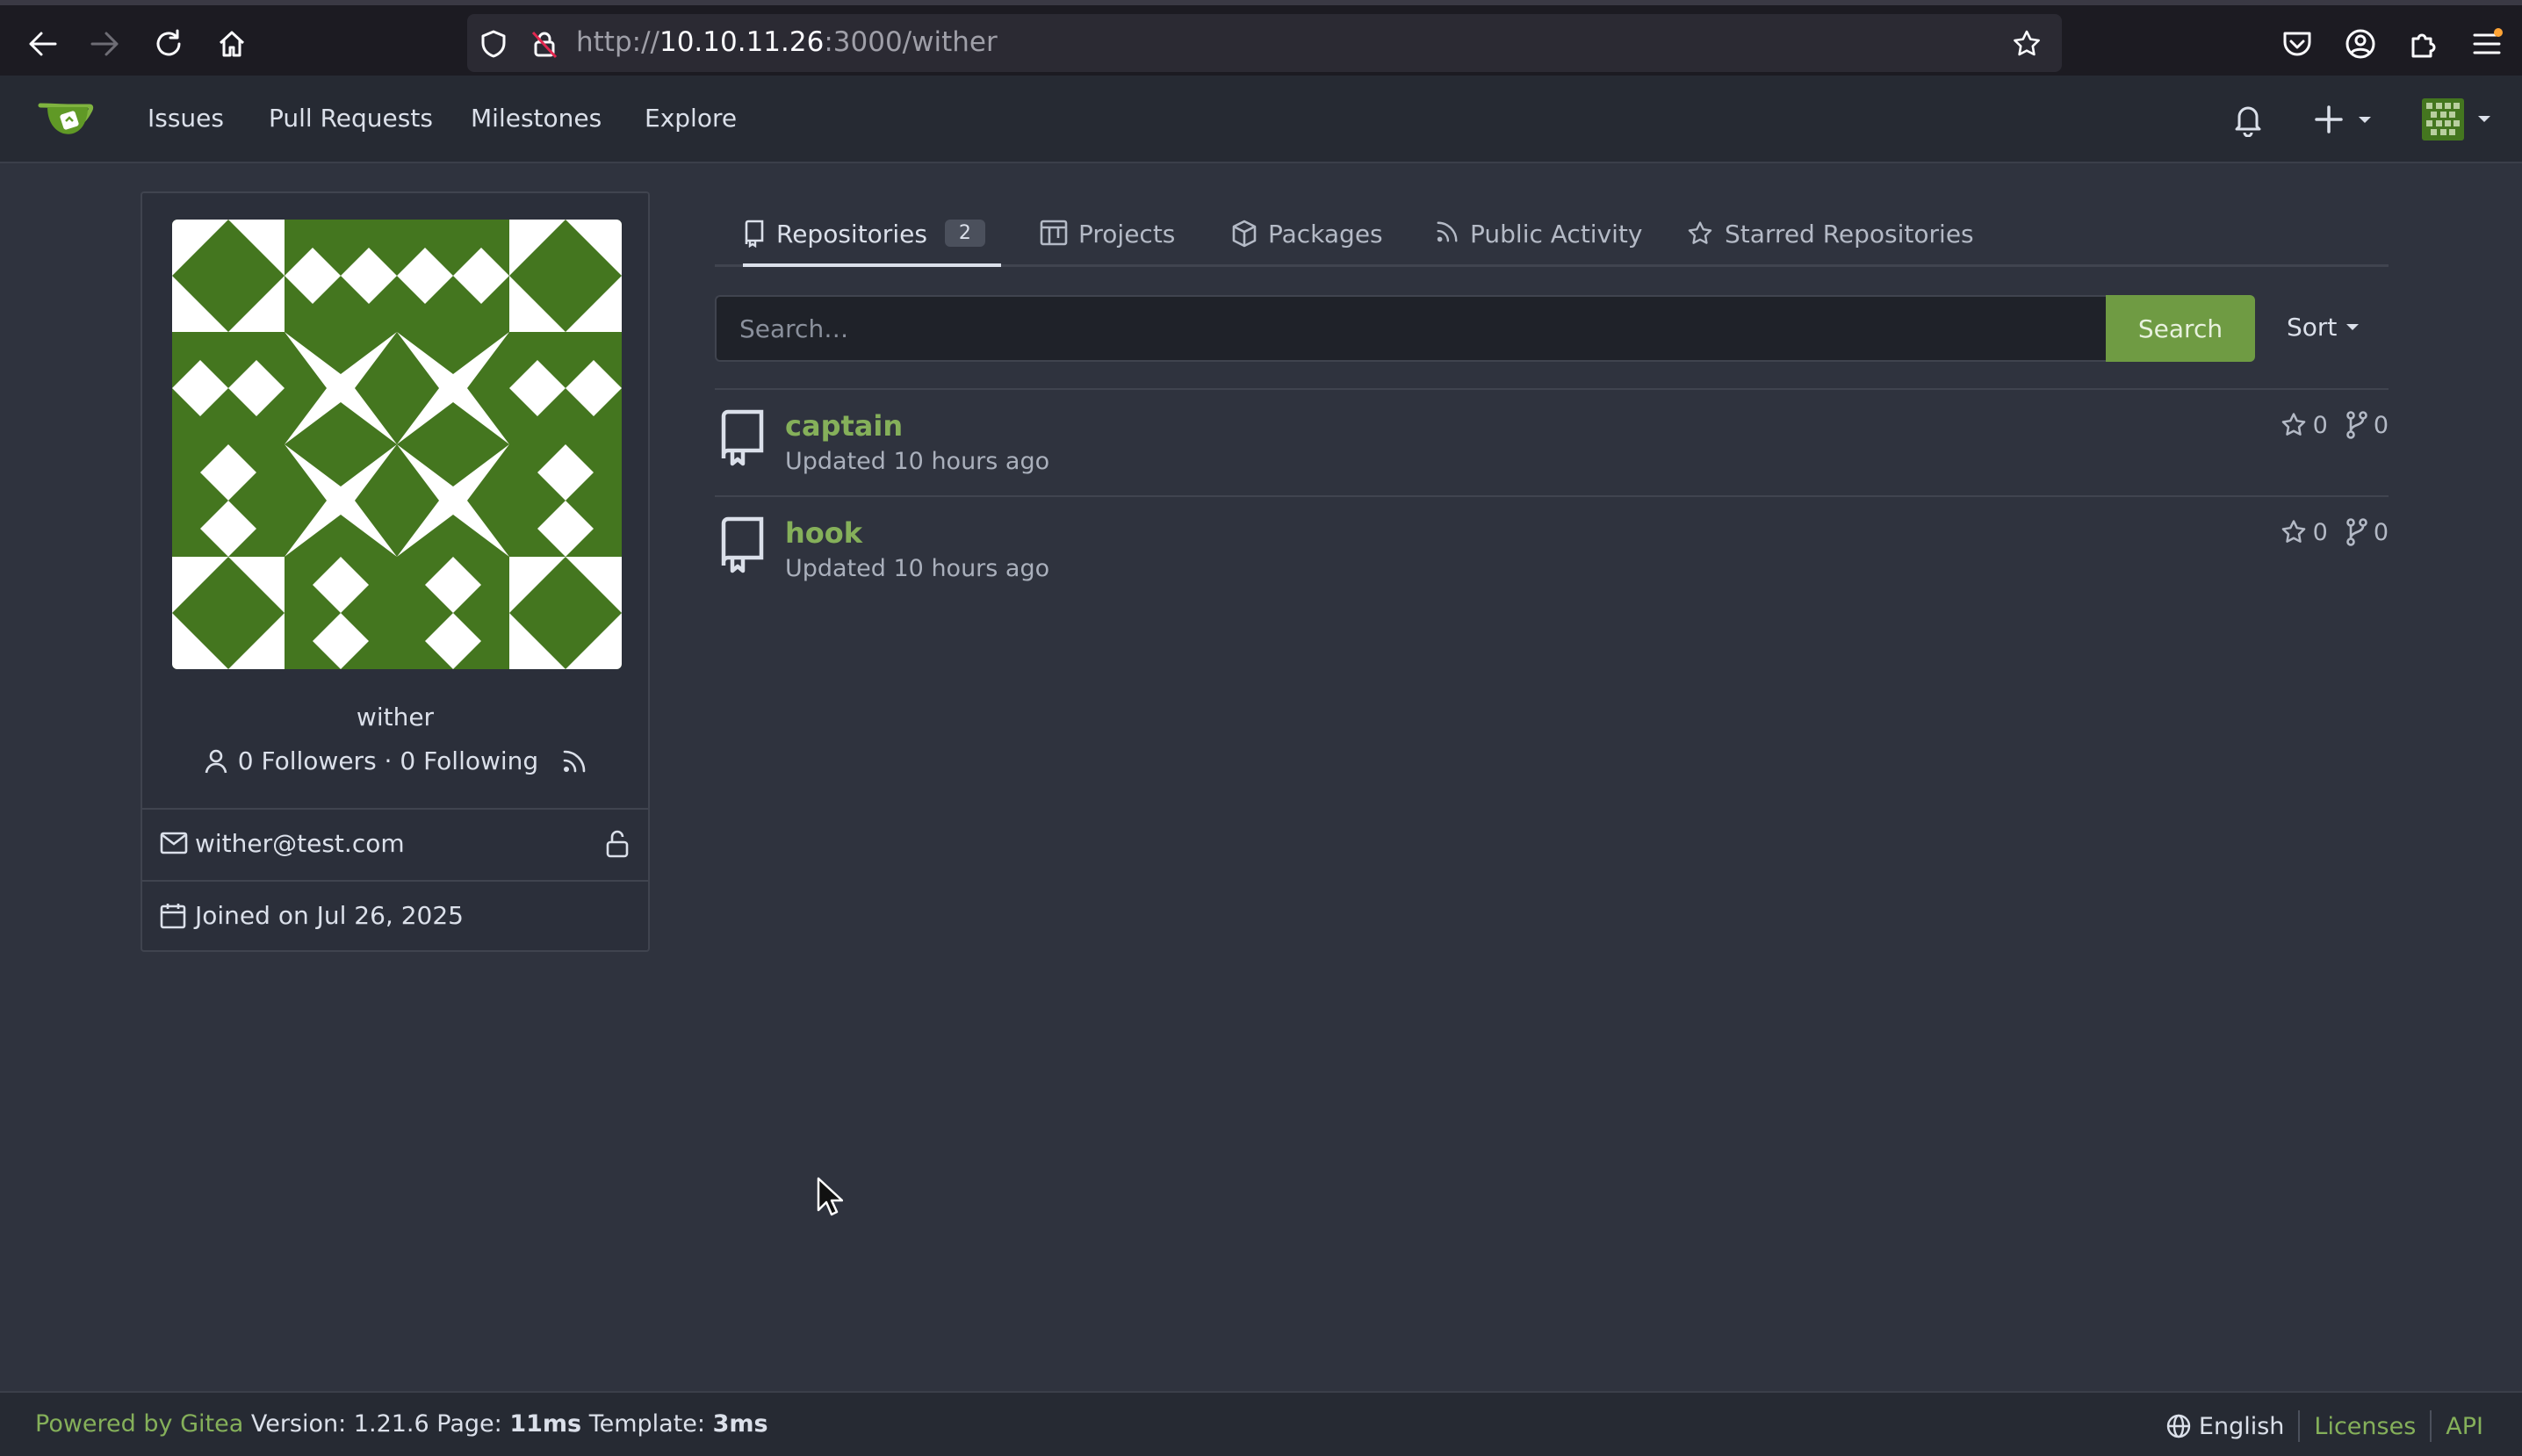  What do you see at coordinates (544, 44) in the screenshot?
I see `insecure-lock-icon` at bounding box center [544, 44].